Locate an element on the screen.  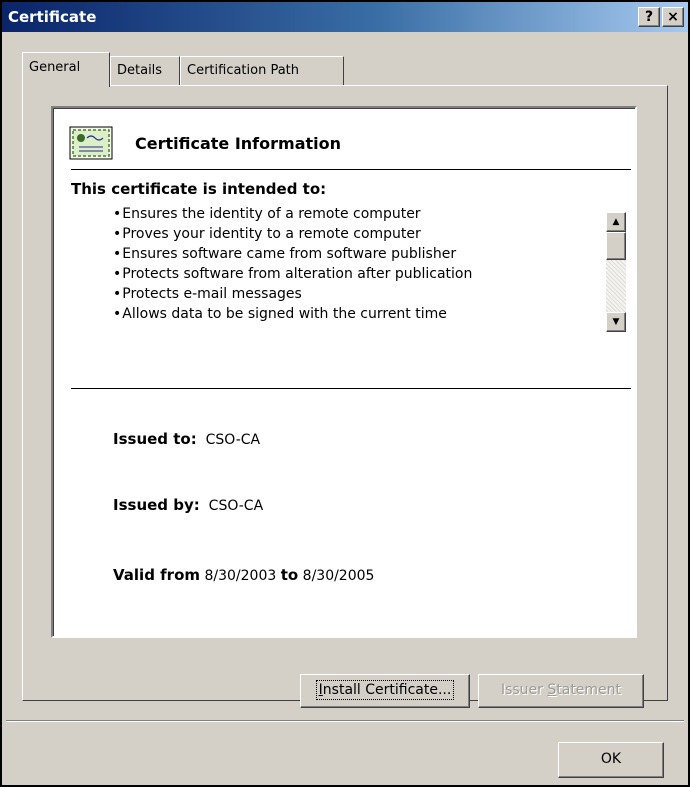
close-button: × is located at coordinates (673, 17).